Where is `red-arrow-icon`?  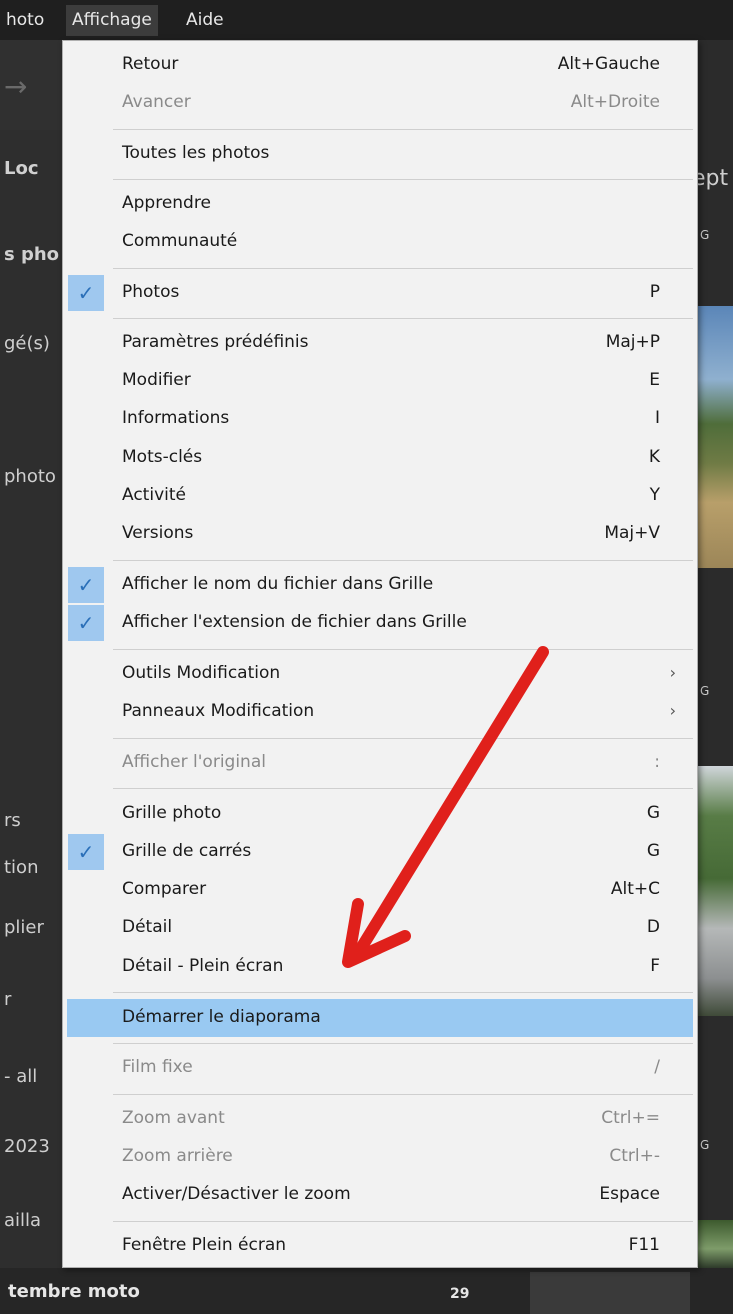 red-arrow-icon is located at coordinates (445, 807).